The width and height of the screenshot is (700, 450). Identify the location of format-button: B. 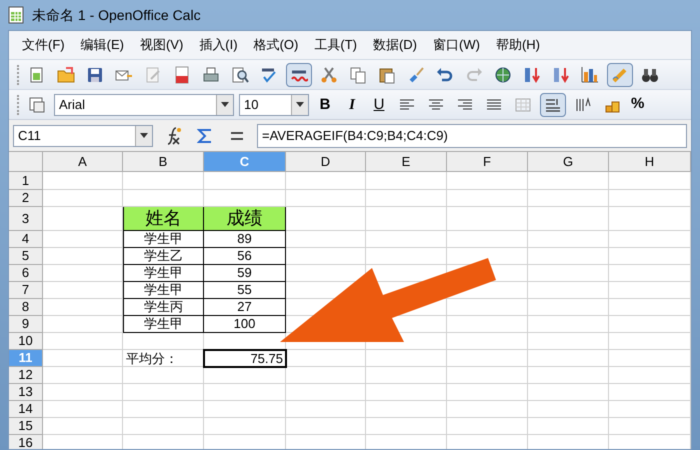
(325, 105).